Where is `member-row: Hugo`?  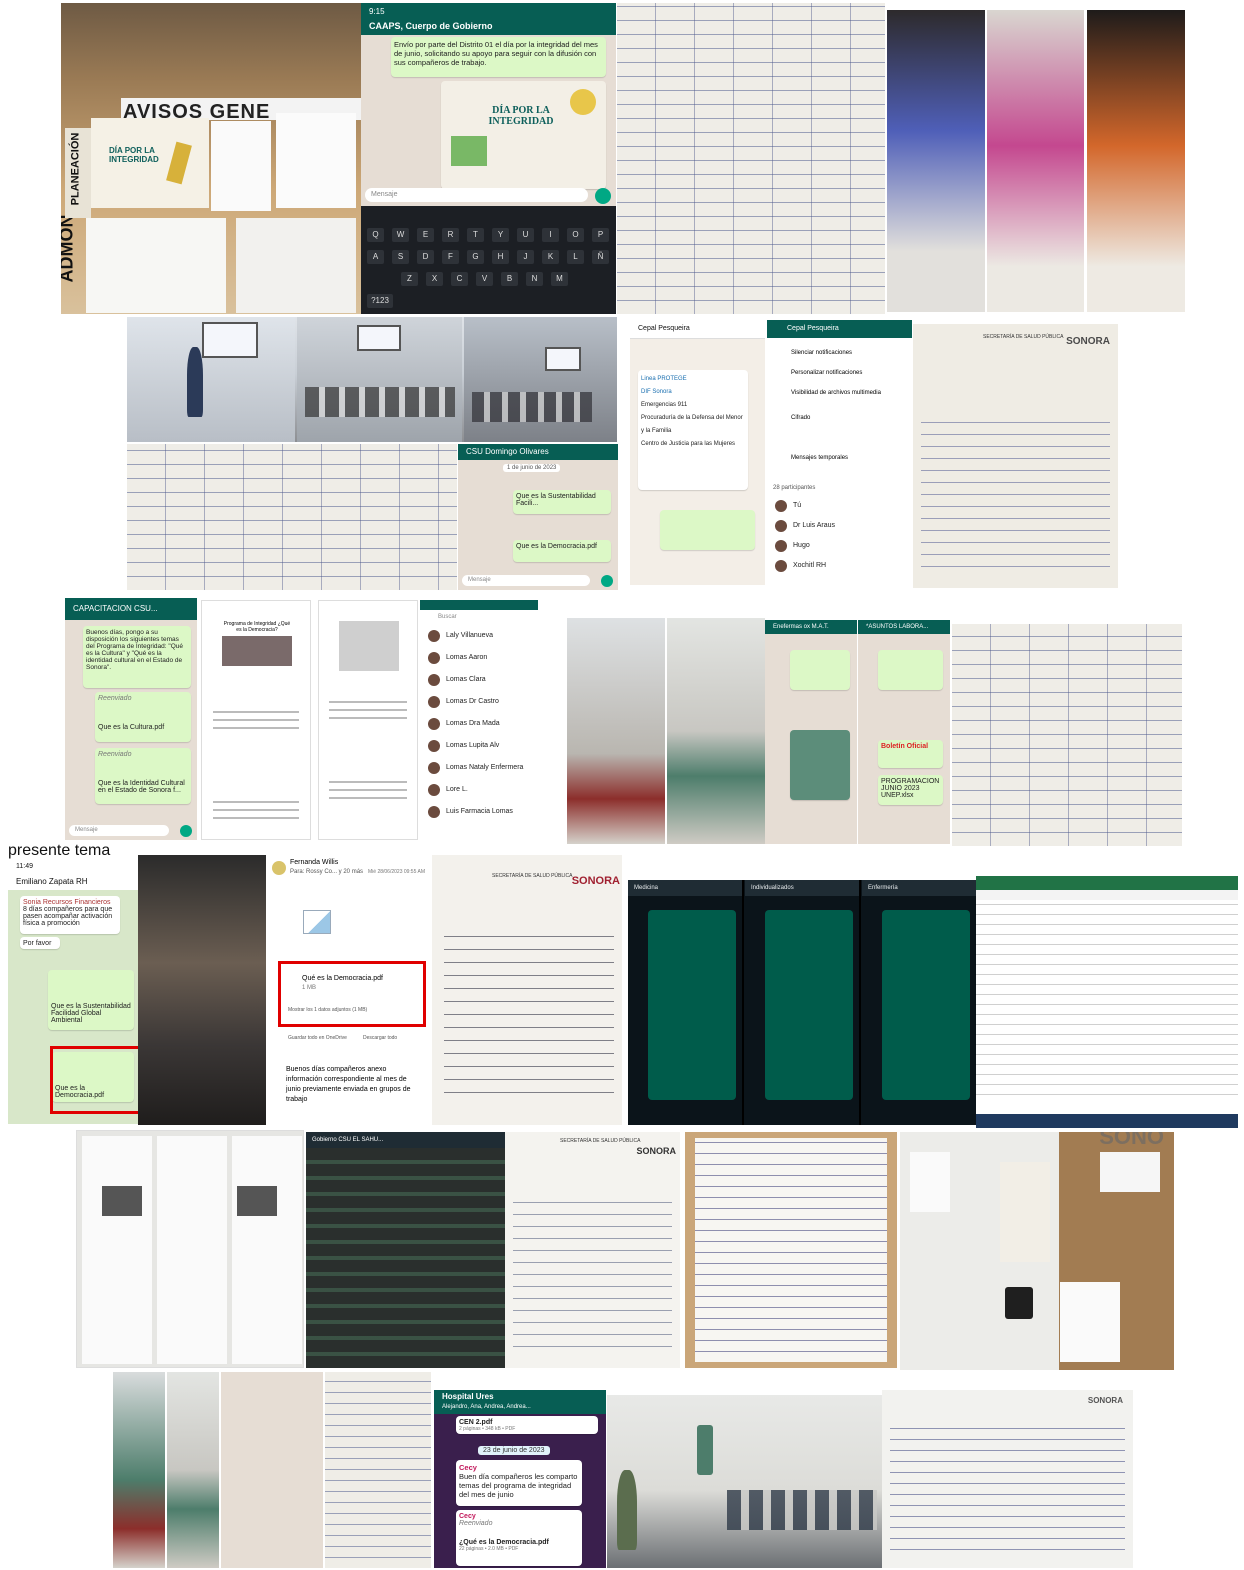 member-row: Hugo is located at coordinates (839, 547).